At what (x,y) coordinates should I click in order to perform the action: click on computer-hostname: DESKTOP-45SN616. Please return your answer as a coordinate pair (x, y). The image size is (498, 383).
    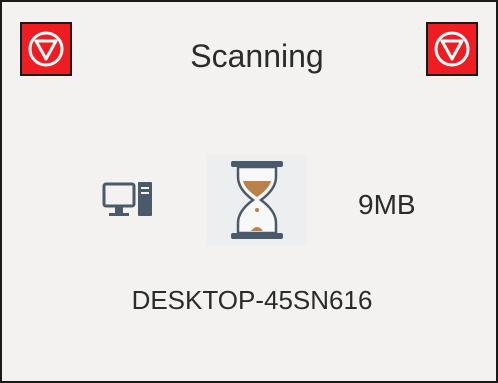
    Looking at the image, I should click on (252, 300).